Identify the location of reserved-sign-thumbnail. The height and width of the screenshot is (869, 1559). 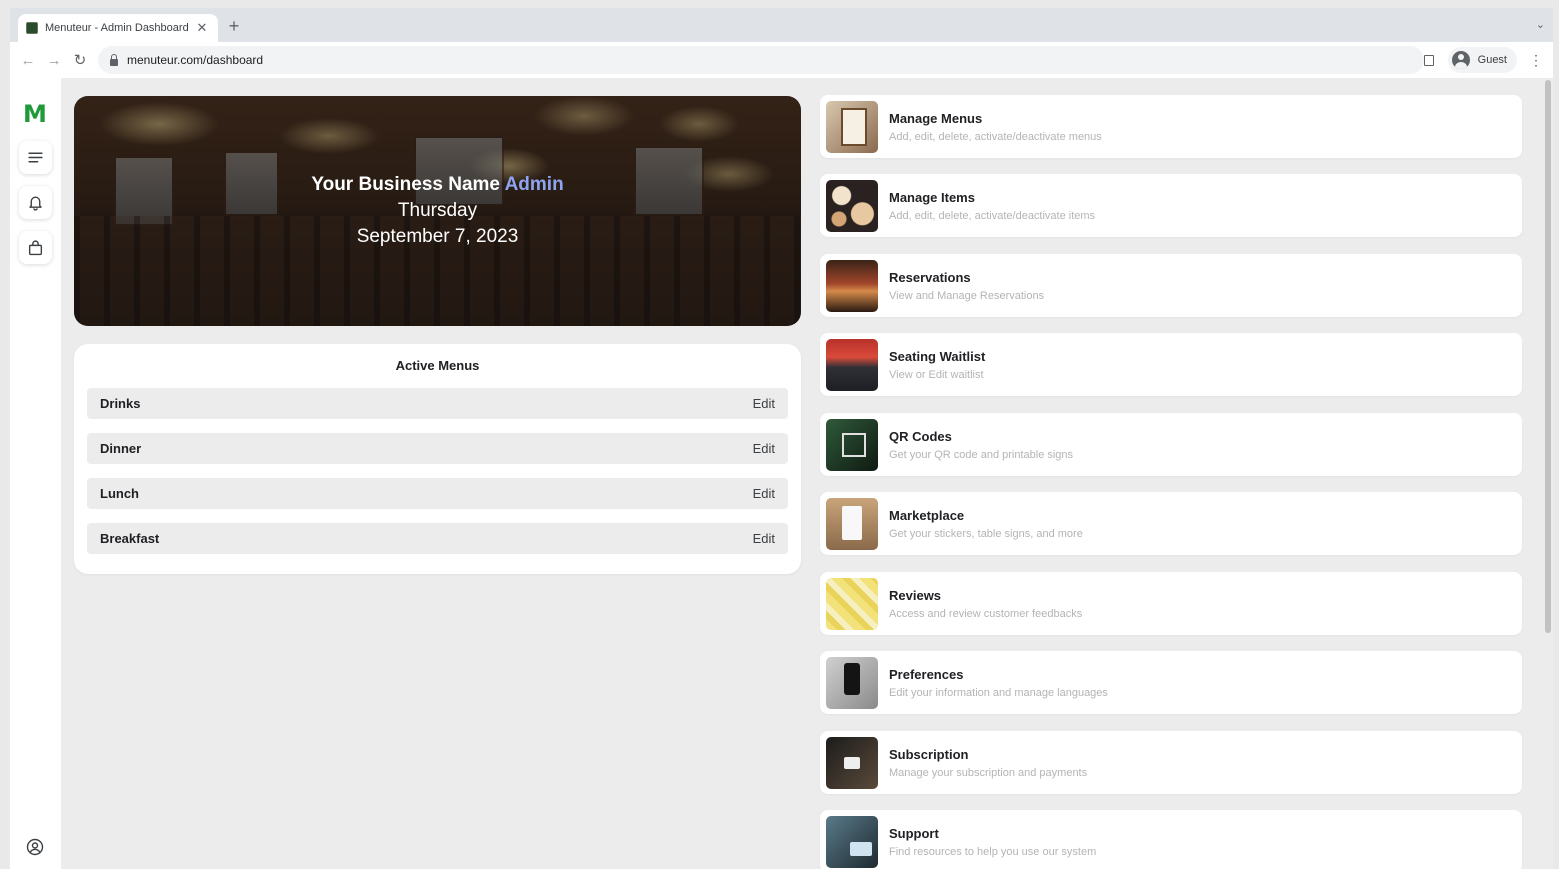
(852, 285).